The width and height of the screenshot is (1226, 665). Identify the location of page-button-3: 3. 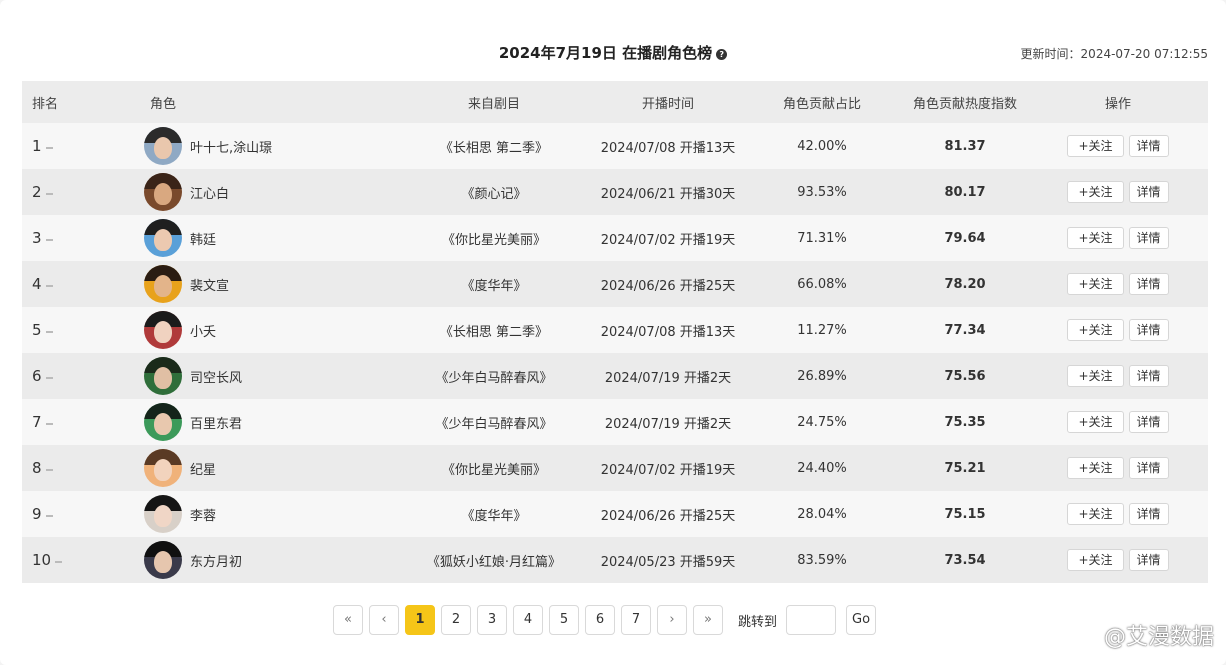
(492, 620).